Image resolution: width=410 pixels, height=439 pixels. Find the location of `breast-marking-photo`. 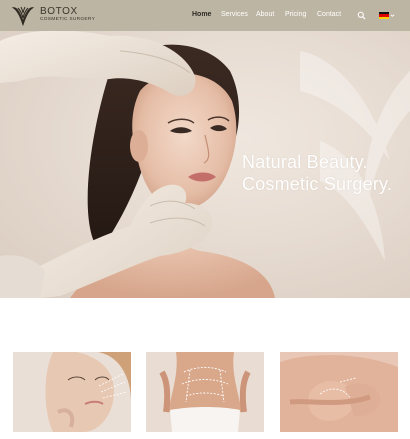

breast-marking-photo is located at coordinates (339, 392).